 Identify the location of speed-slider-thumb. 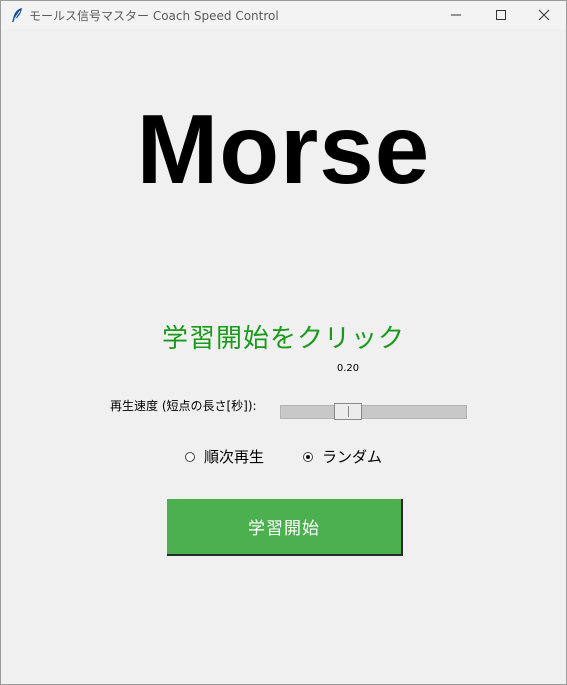
(348, 411).